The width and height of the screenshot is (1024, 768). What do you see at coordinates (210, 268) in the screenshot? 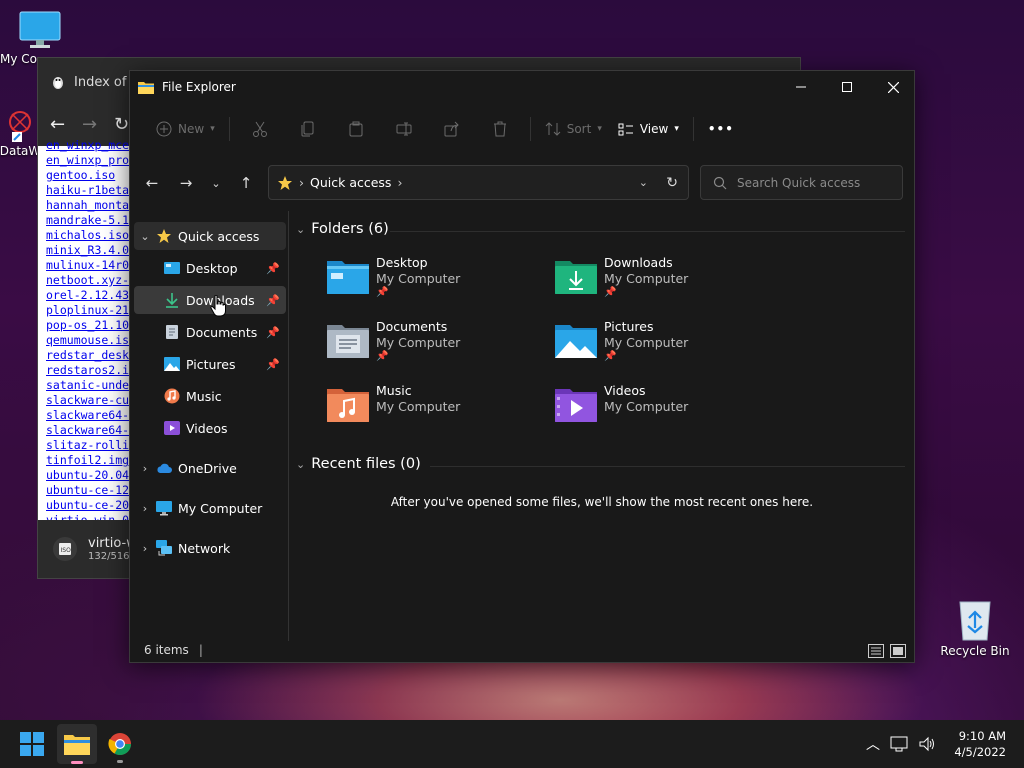
I see `nav-desktop: Desktop 📌` at bounding box center [210, 268].